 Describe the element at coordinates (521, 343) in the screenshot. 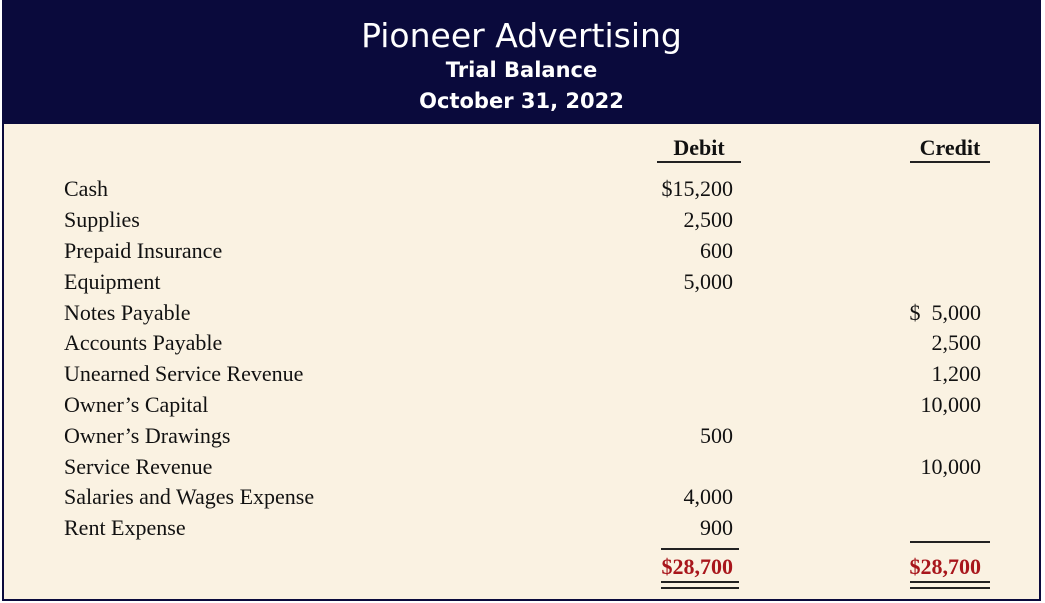

I see `table-row: Accounts Payable 2,500` at that location.